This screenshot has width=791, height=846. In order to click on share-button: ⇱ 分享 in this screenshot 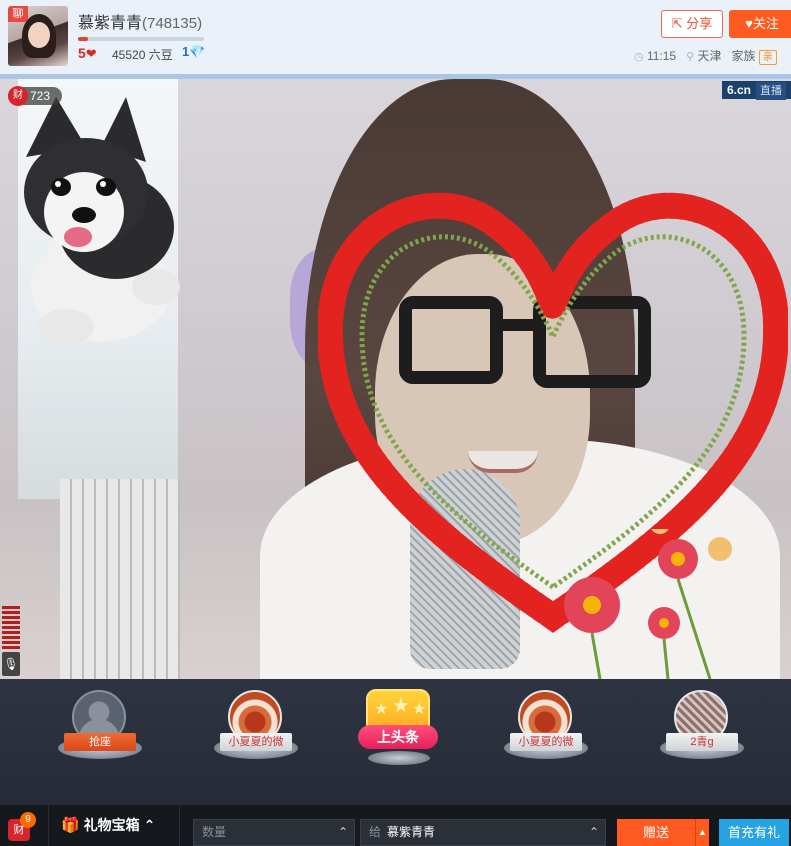, I will do `click(692, 24)`.